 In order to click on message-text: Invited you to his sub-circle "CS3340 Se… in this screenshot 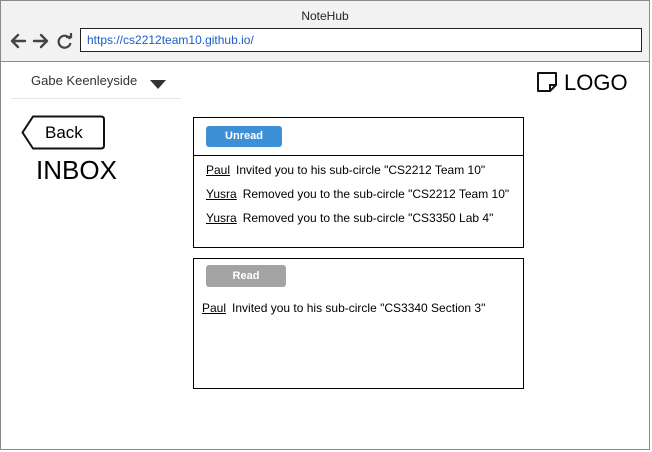, I will do `click(359, 308)`.